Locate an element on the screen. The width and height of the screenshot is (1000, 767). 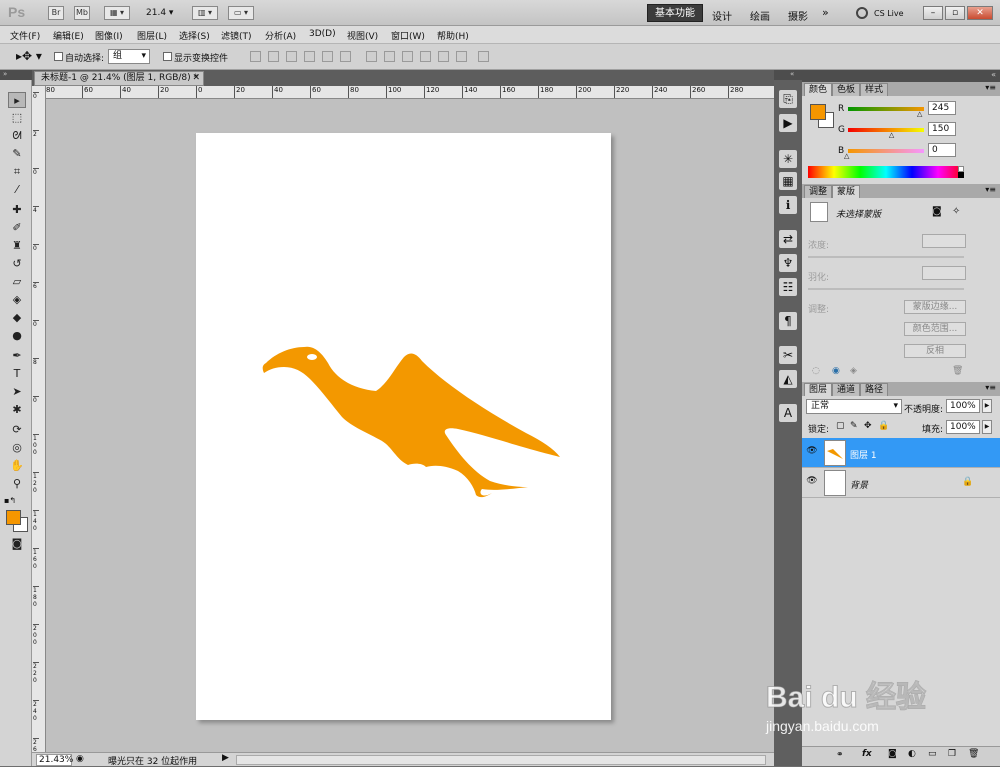
tool-presets-panel-icon: ☷ is located at coordinates (788, 287).